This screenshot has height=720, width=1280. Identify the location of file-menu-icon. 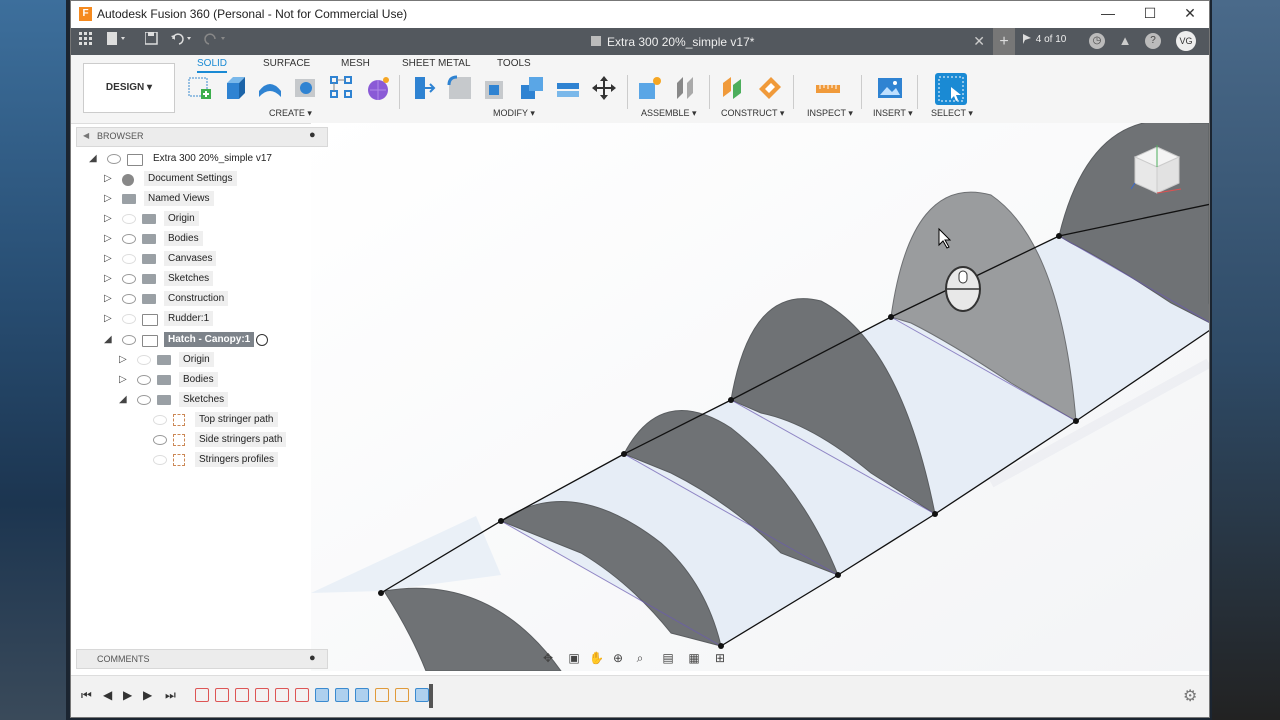
(117, 41).